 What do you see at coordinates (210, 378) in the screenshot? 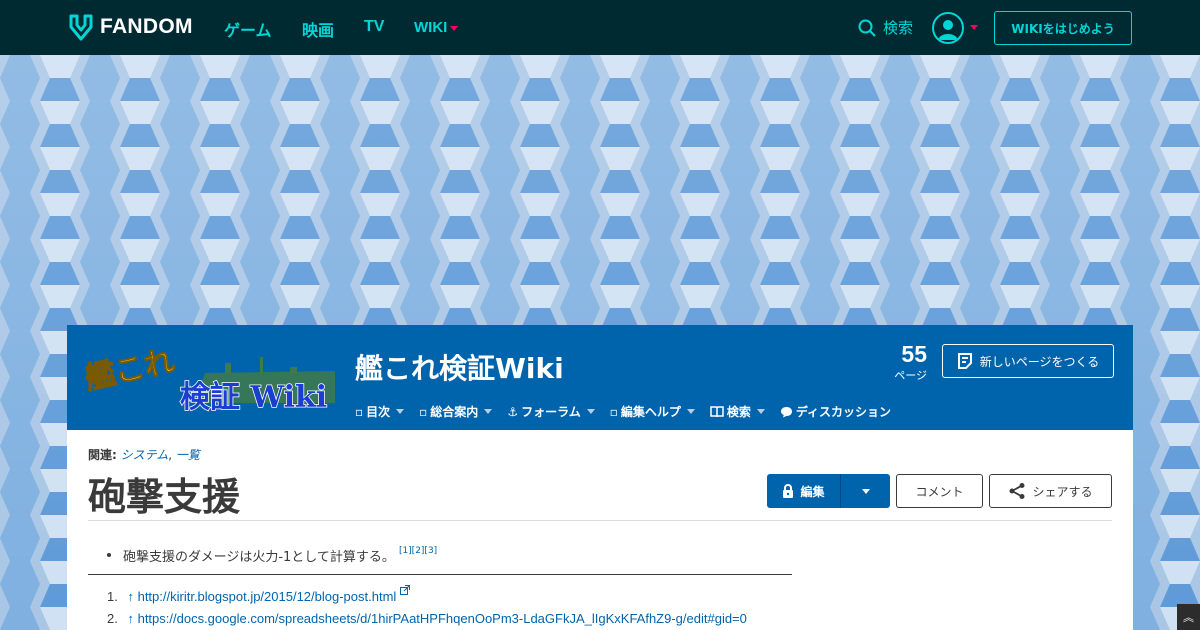
I see `wiki-wordmark-logo: 艦これ 検証 Wiki` at bounding box center [210, 378].